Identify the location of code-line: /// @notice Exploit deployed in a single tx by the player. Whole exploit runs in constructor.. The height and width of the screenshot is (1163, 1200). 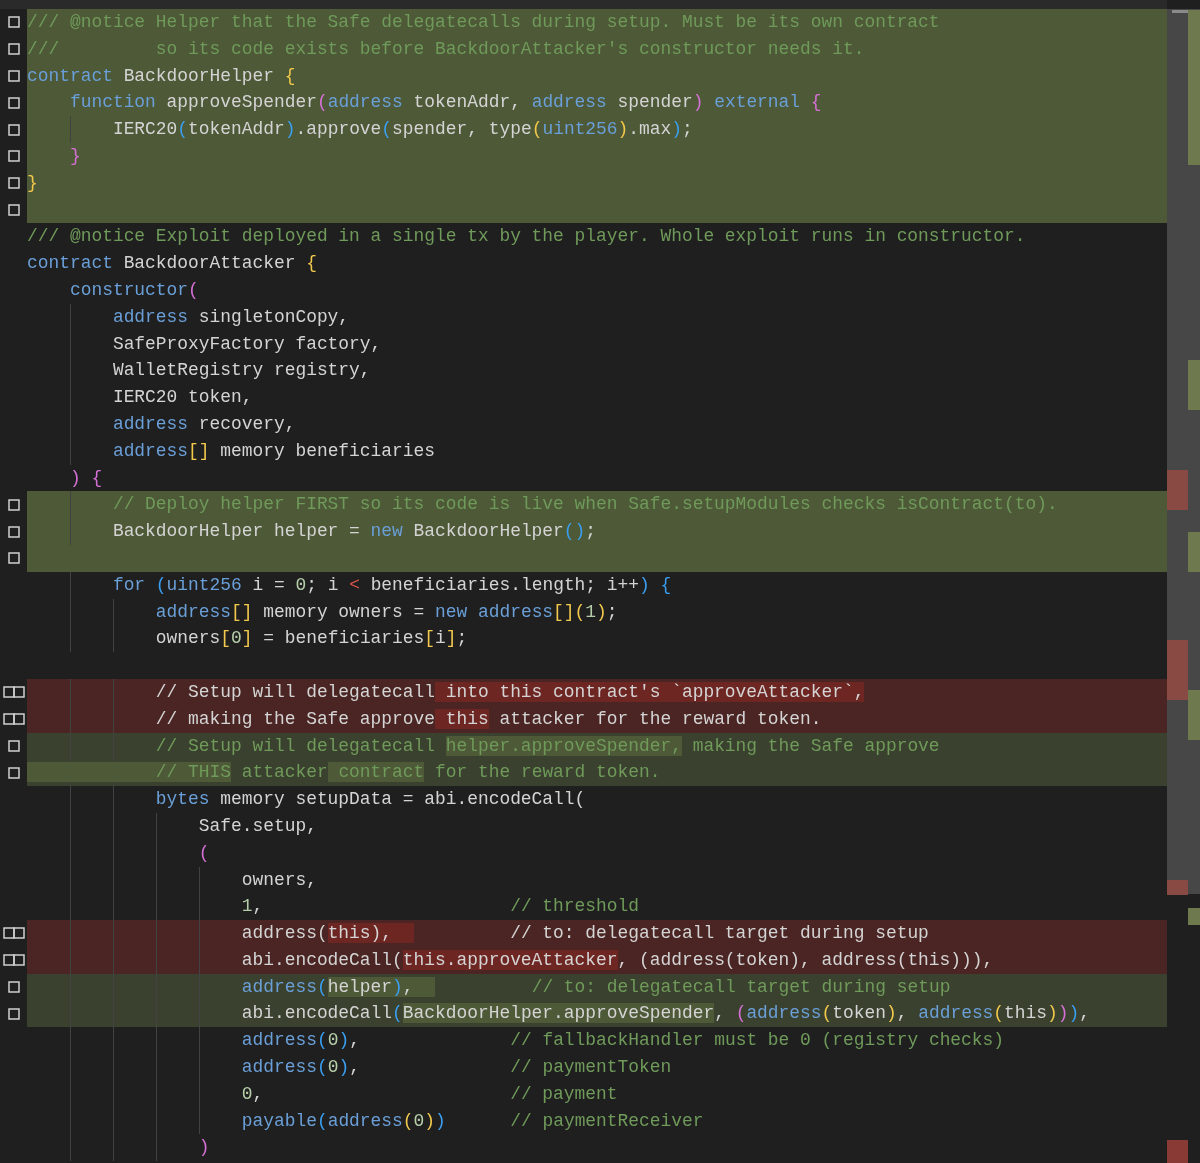
(527, 237).